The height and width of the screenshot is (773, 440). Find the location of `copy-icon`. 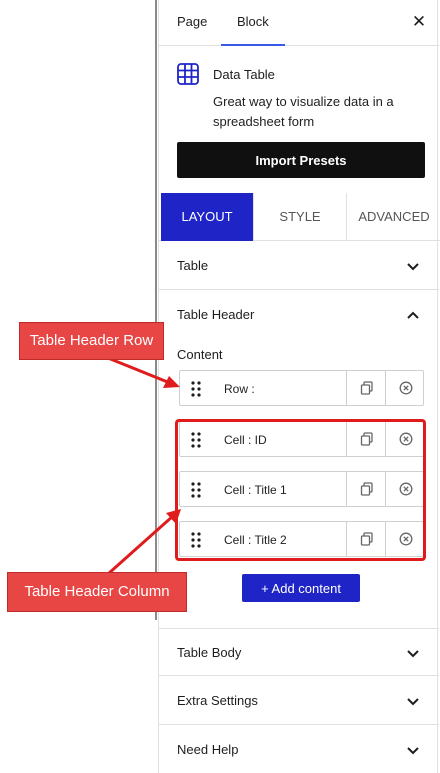

copy-icon is located at coordinates (366, 388).